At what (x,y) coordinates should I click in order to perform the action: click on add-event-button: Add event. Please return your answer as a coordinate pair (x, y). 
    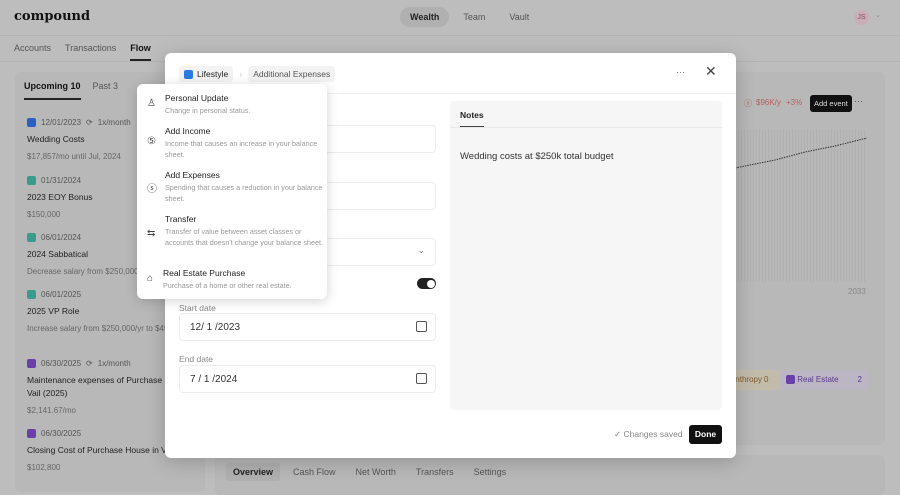
    Looking at the image, I should click on (831, 103).